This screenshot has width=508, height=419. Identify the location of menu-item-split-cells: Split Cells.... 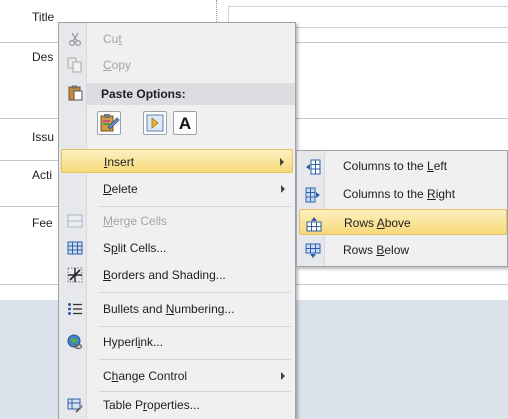
(177, 248).